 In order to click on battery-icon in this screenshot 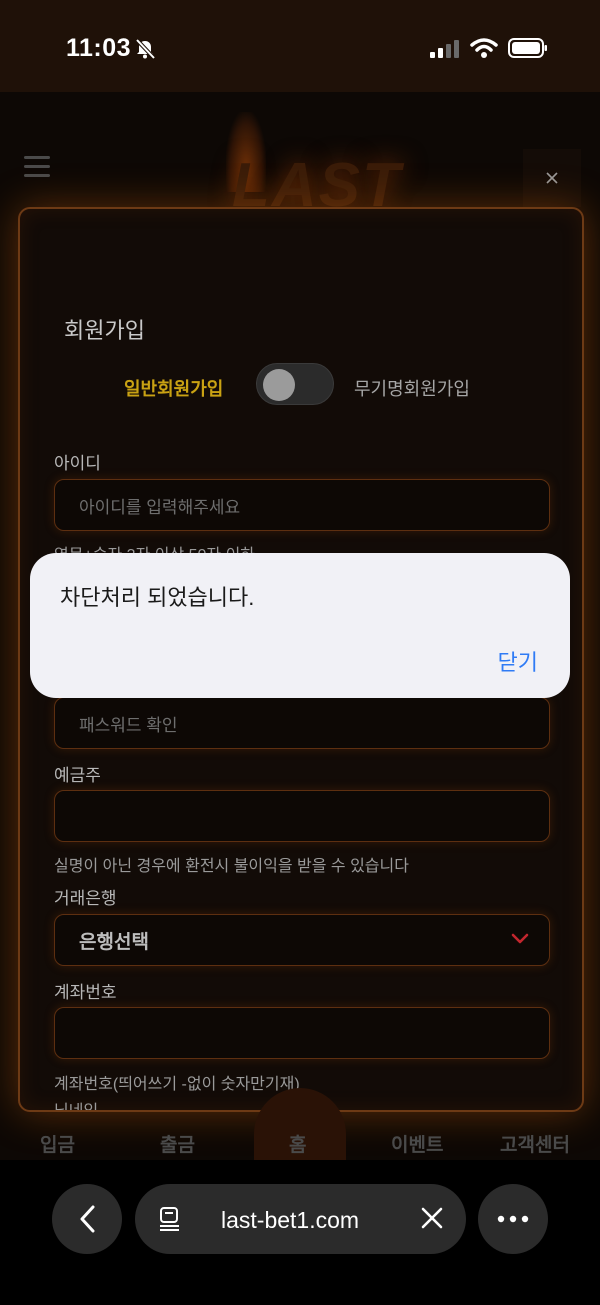, I will do `click(527, 48)`.